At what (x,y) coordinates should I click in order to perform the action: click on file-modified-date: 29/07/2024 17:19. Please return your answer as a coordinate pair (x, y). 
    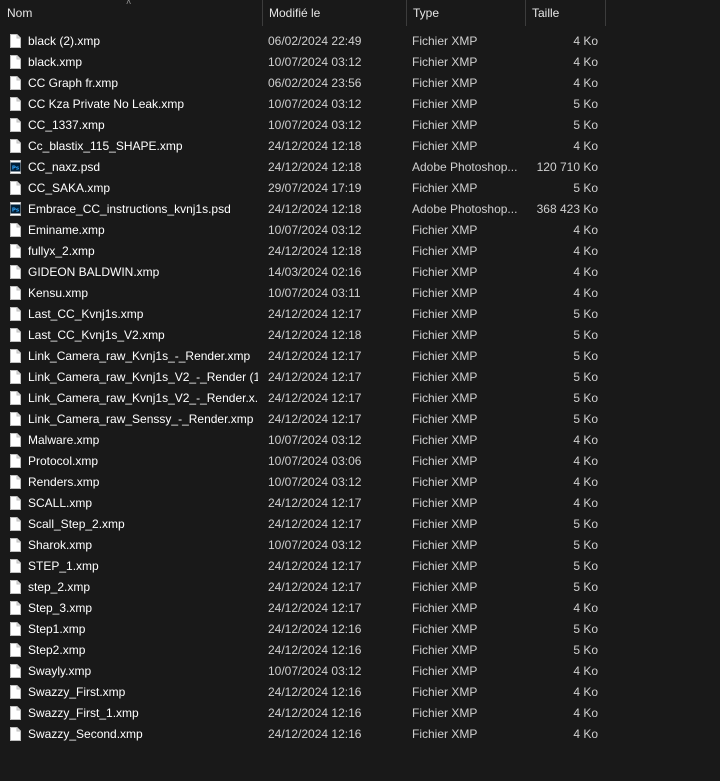
    Looking at the image, I should click on (315, 188).